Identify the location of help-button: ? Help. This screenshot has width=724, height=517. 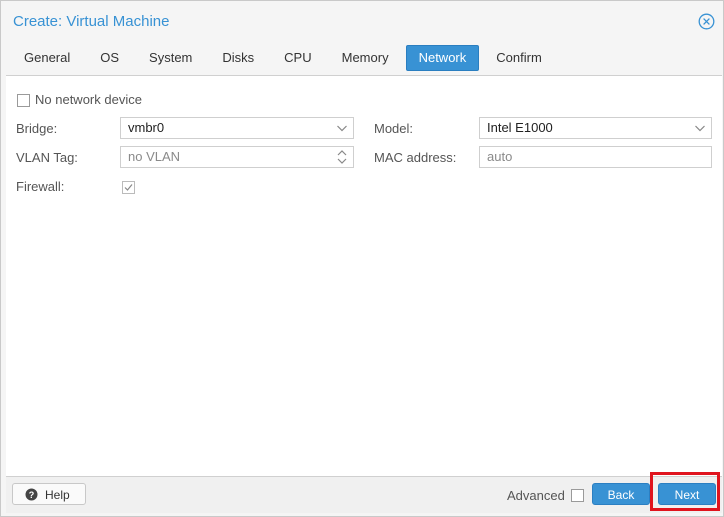
(49, 494).